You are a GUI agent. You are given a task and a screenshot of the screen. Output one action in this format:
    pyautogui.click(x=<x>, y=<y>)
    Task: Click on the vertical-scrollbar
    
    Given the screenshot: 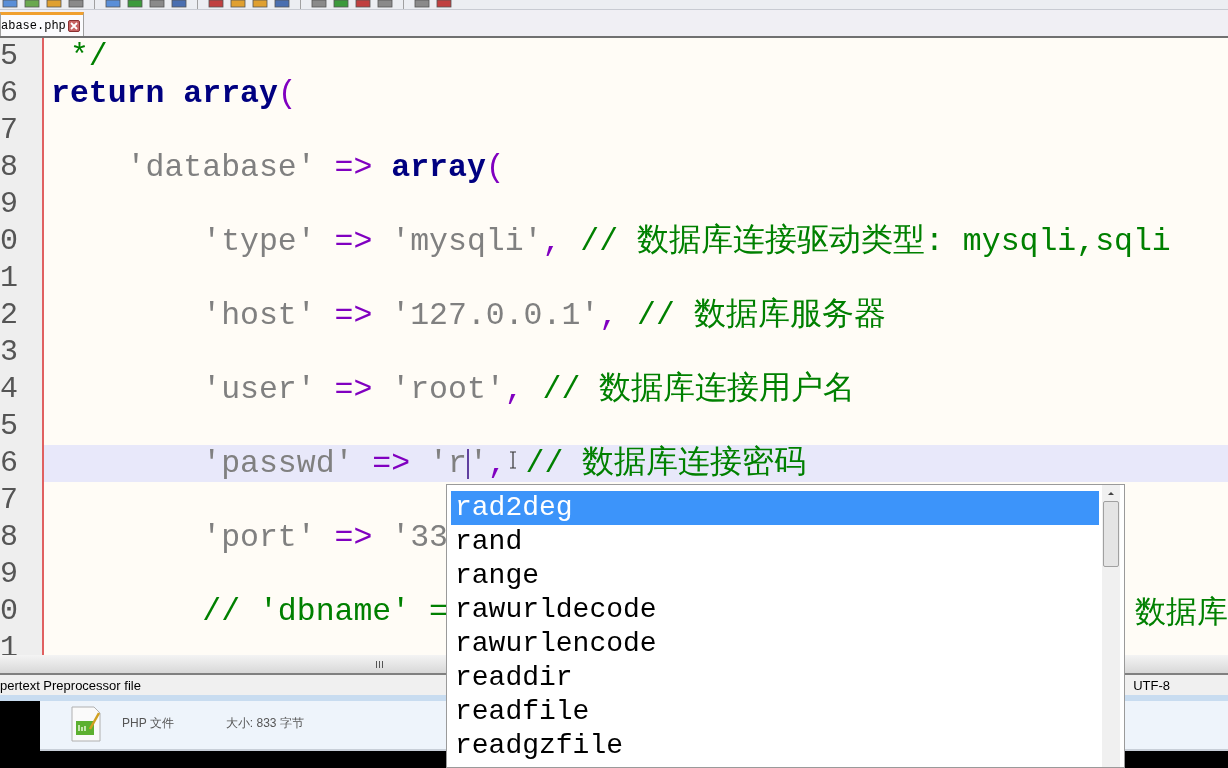 What is the action you would take?
    pyautogui.click(x=1111, y=626)
    